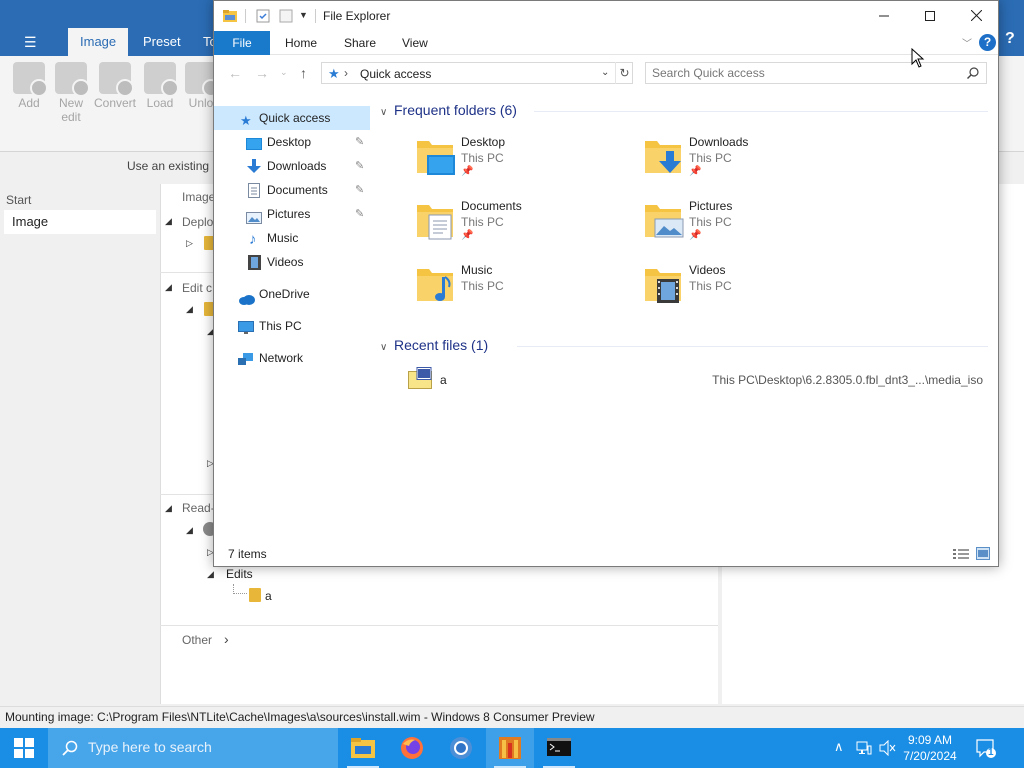 The image size is (1024, 768). I want to click on use-existing-hint: Use an existing i, so click(171, 166).